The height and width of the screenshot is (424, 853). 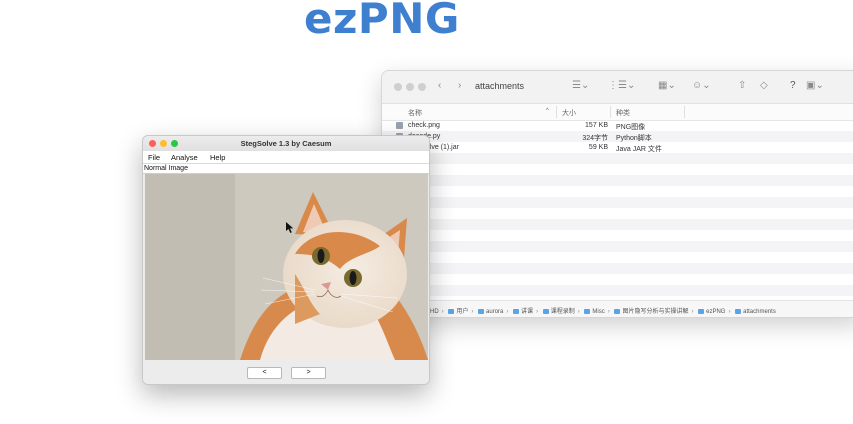 What do you see at coordinates (458, 312) in the screenshot?
I see `path-item: 用户` at bounding box center [458, 312].